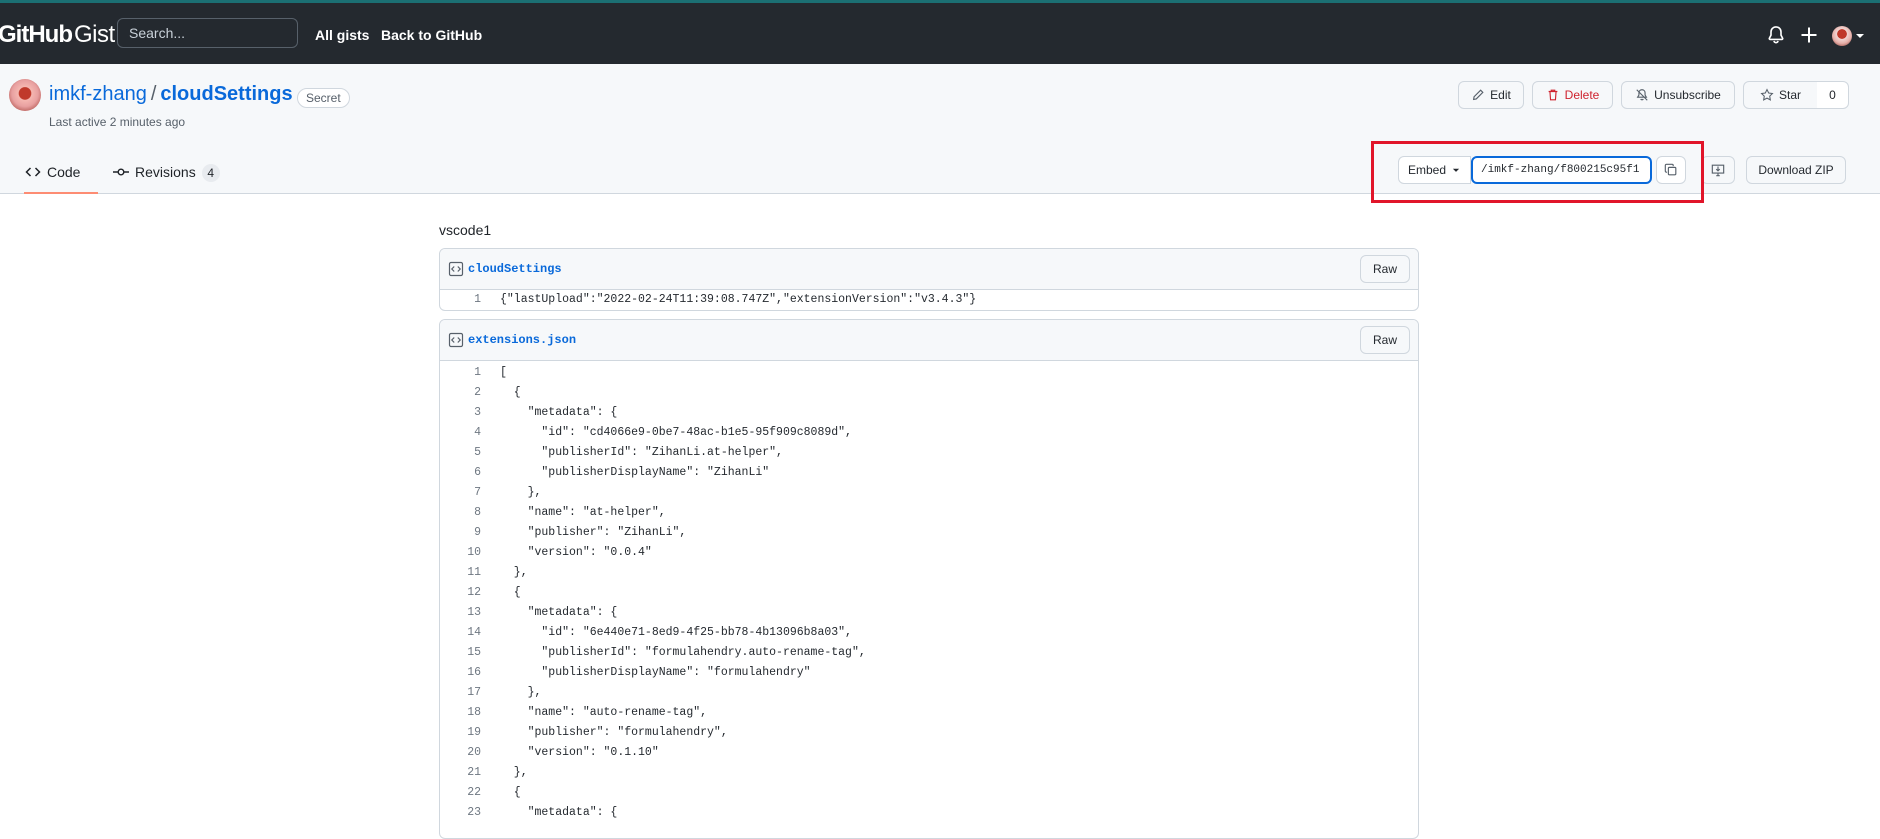 The width and height of the screenshot is (1880, 839). Describe the element at coordinates (121, 172) in the screenshot. I see `git-commit-icon` at that location.